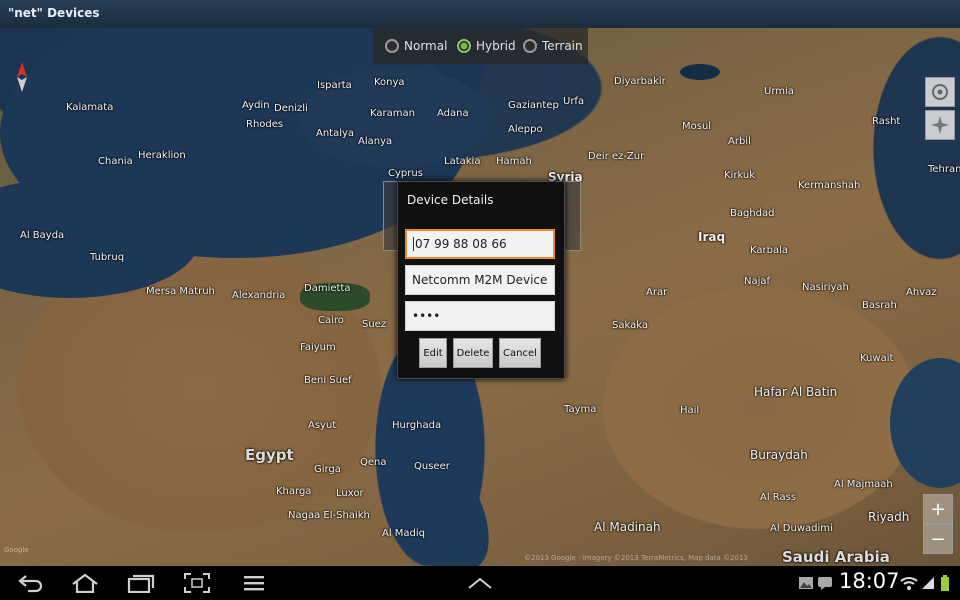 The image size is (960, 600). What do you see at coordinates (829, 185) in the screenshot?
I see `map-label: Kermanshah` at bounding box center [829, 185].